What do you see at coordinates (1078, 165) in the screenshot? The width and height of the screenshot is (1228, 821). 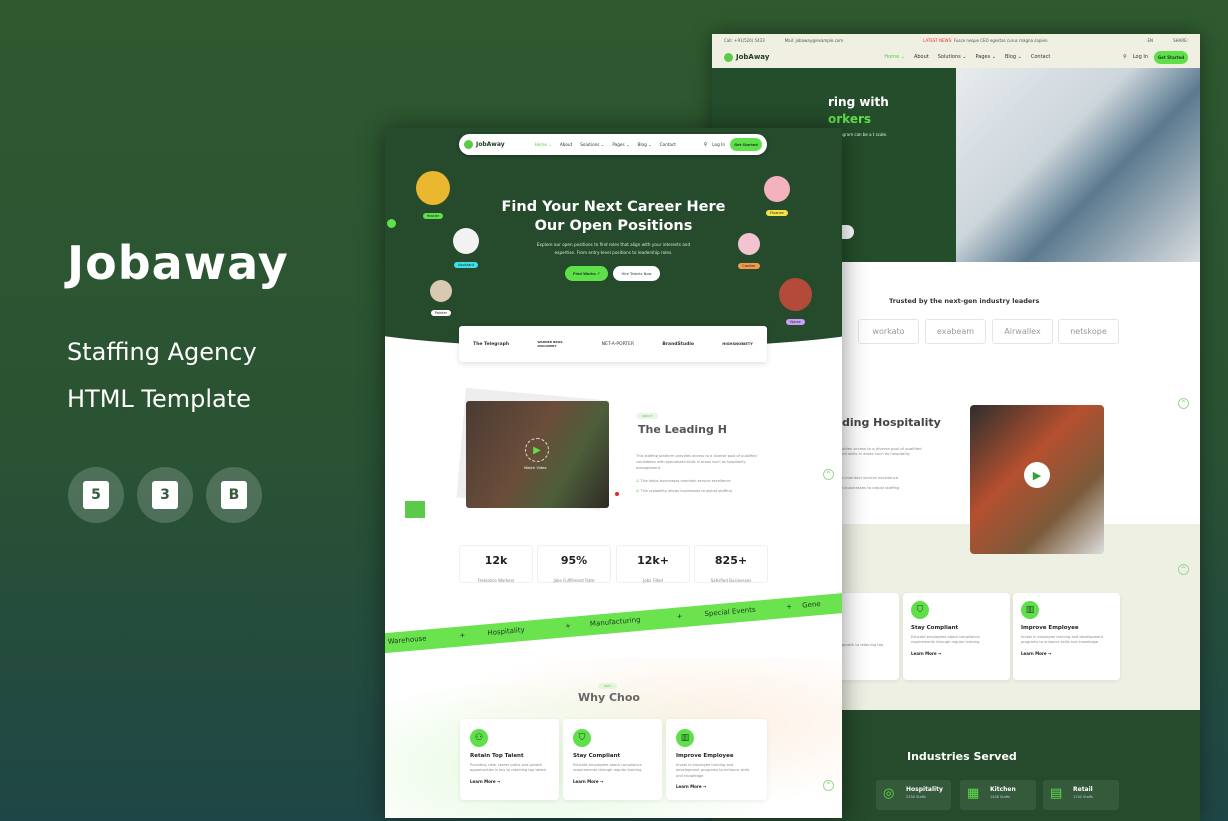 I see `team-photo` at bounding box center [1078, 165].